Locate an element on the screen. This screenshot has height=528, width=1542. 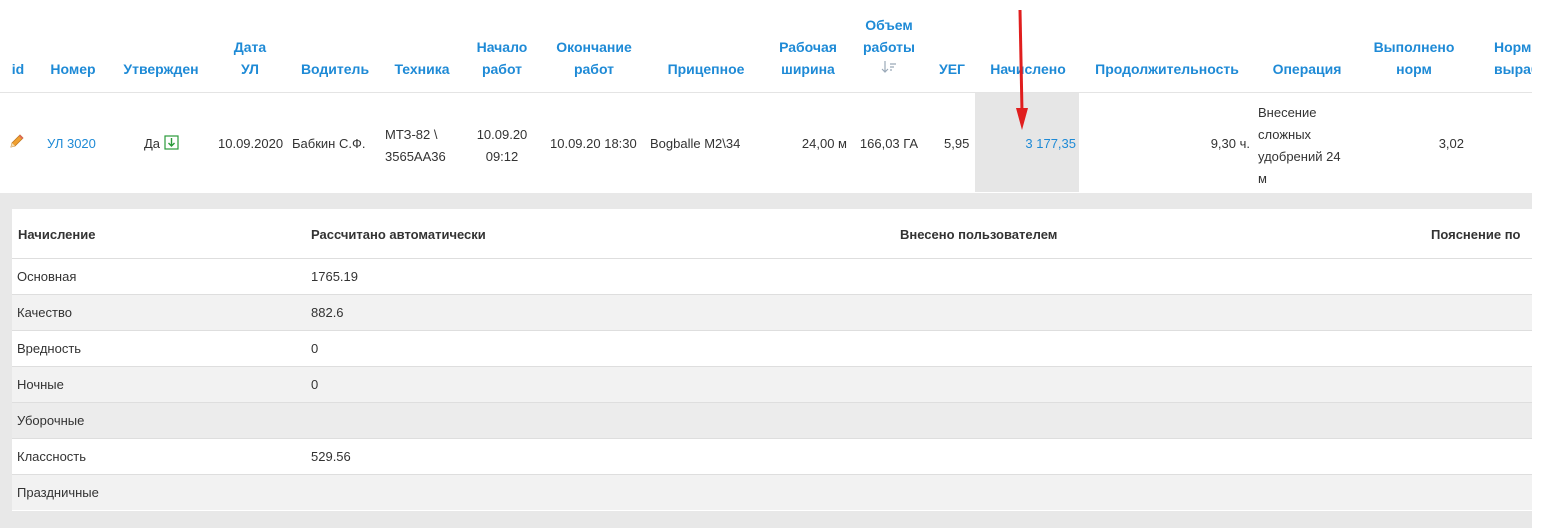
accrual-name: Качество is located at coordinates (44, 312).